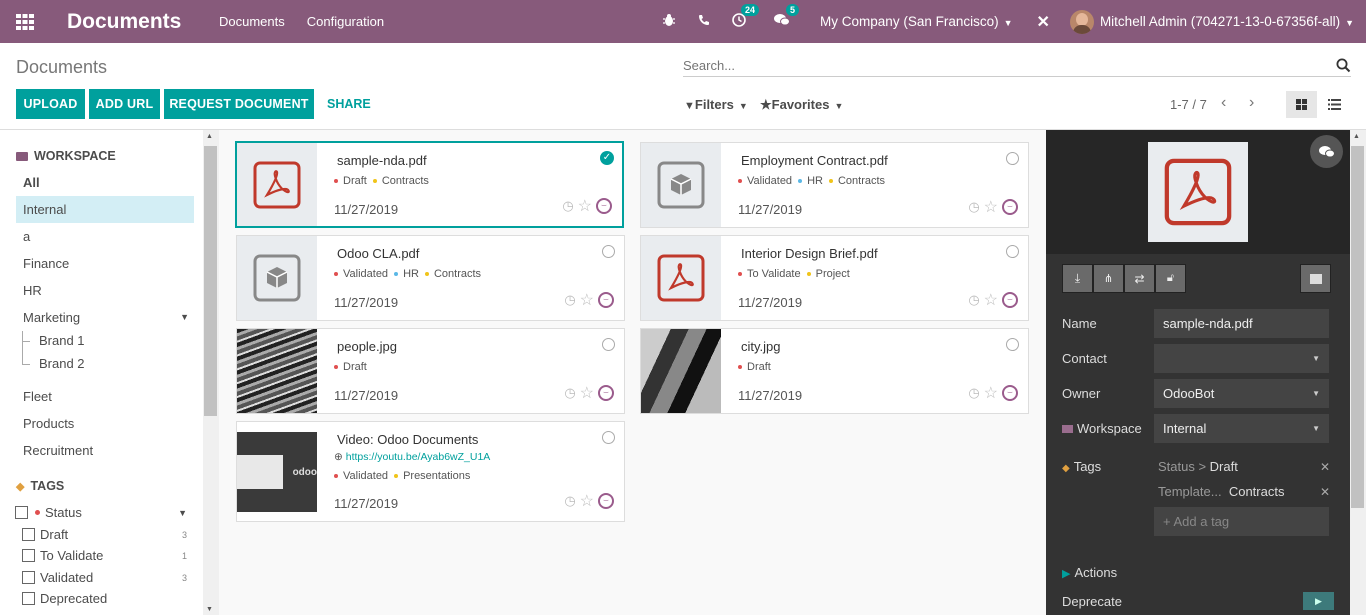 The height and width of the screenshot is (615, 1366). What do you see at coordinates (21, 512) in the screenshot?
I see `status-checkbox` at bounding box center [21, 512].